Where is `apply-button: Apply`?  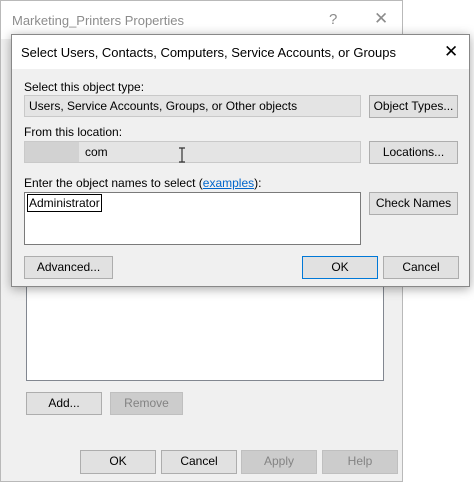 apply-button: Apply is located at coordinates (279, 462).